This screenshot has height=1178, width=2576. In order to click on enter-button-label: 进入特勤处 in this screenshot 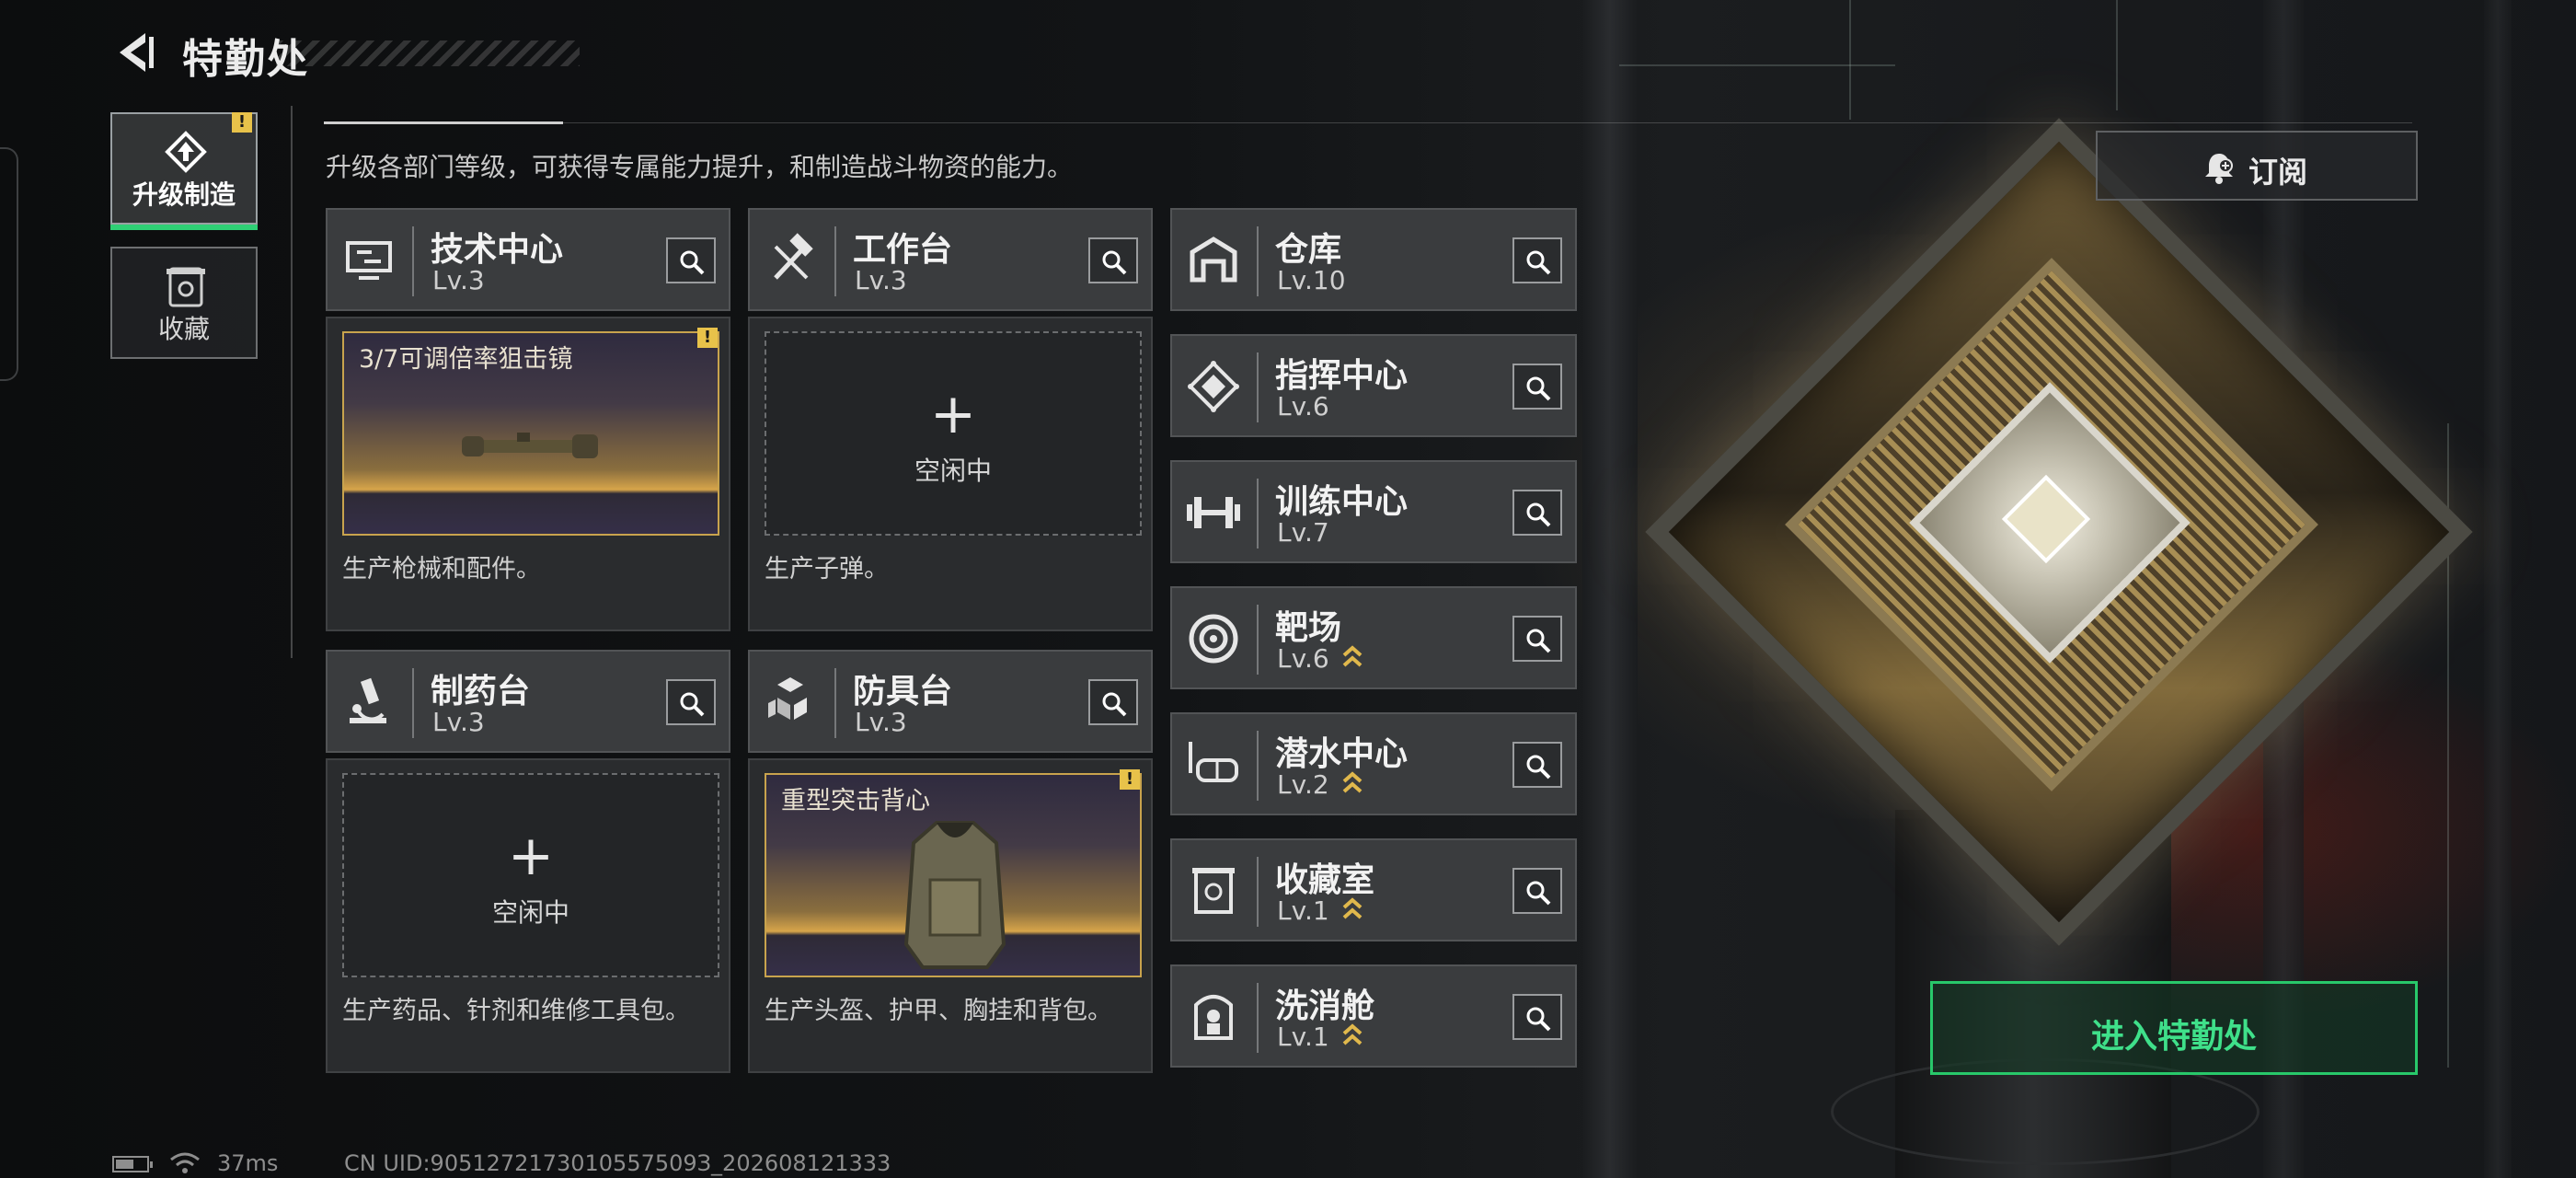, I will do `click(2173, 1037)`.